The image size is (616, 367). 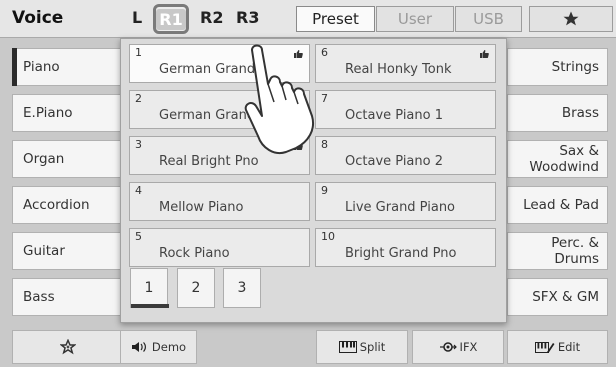 What do you see at coordinates (401, 253) in the screenshot?
I see `voice-name: Bright Grand Pno` at bounding box center [401, 253].